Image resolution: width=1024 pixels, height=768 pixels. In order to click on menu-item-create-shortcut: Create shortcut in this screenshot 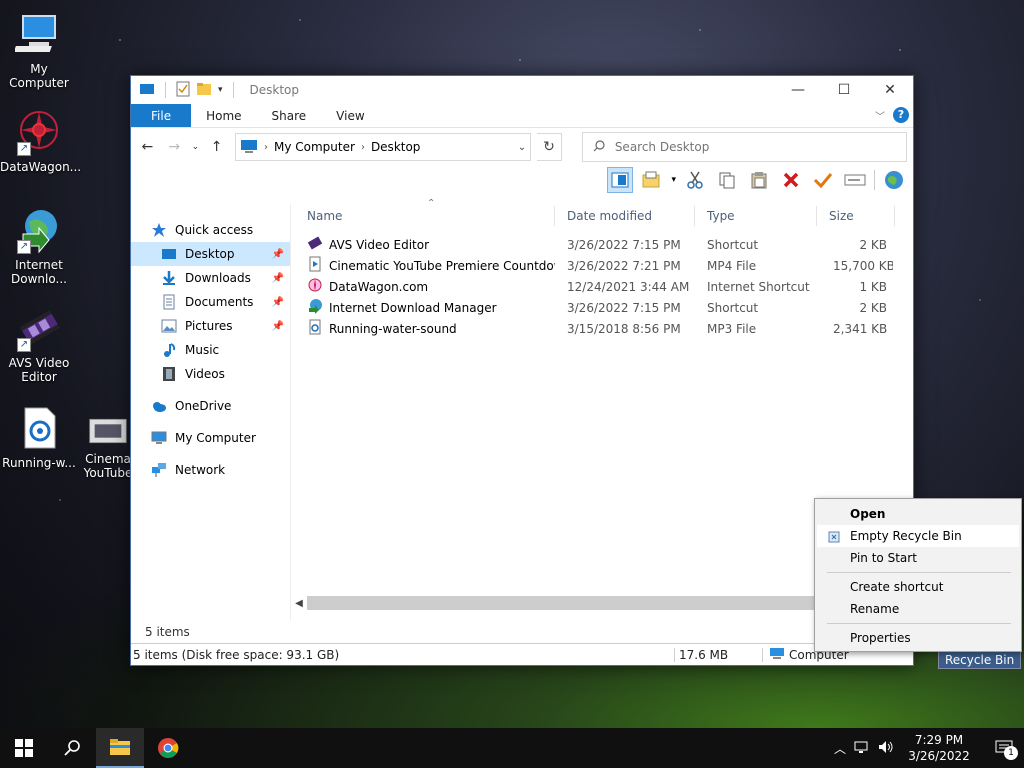, I will do `click(918, 587)`.